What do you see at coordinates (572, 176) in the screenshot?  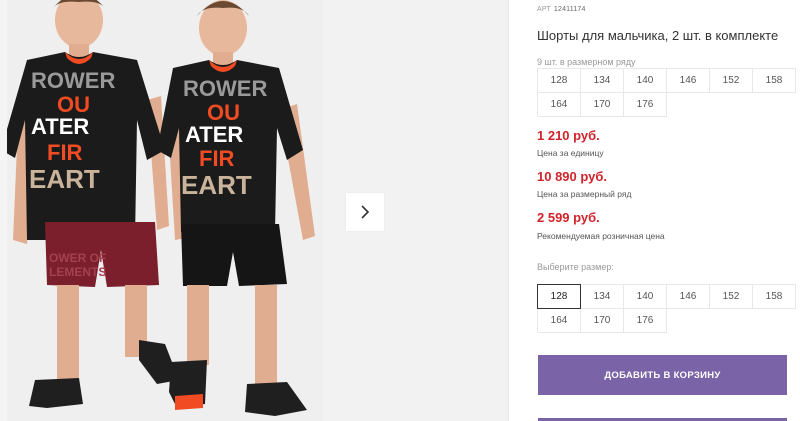 I see `price-range: 10 890 руб.` at bounding box center [572, 176].